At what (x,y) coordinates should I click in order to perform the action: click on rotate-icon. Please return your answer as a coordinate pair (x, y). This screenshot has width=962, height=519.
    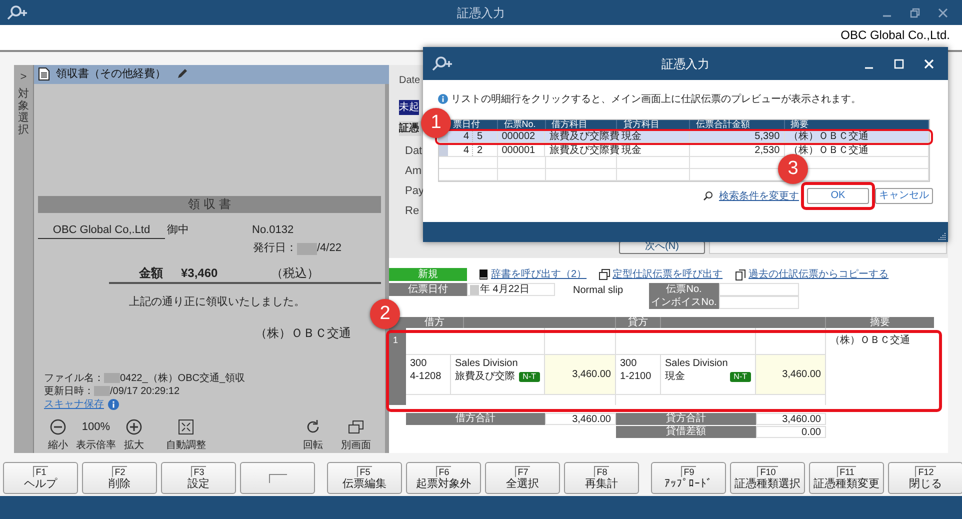
    Looking at the image, I should click on (313, 427).